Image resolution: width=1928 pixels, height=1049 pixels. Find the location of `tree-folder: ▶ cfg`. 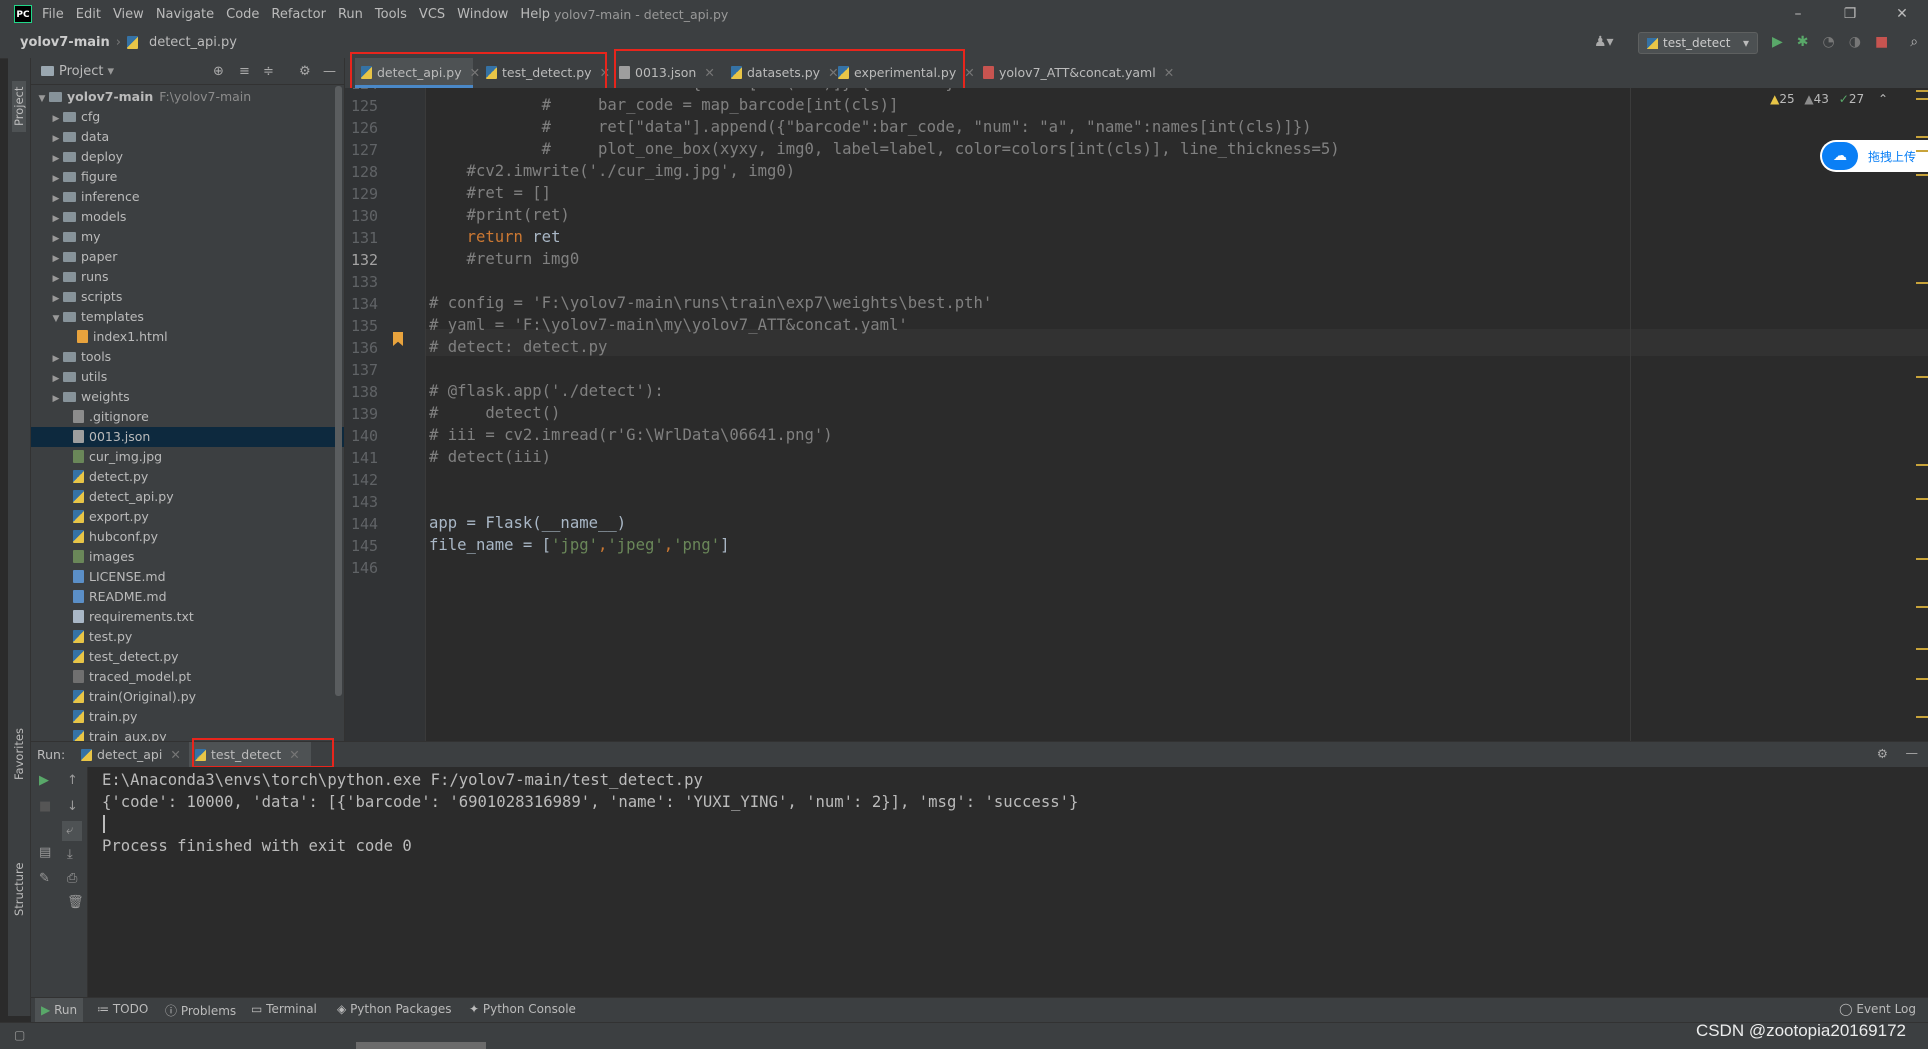

tree-folder: ▶ cfg is located at coordinates (187, 117).